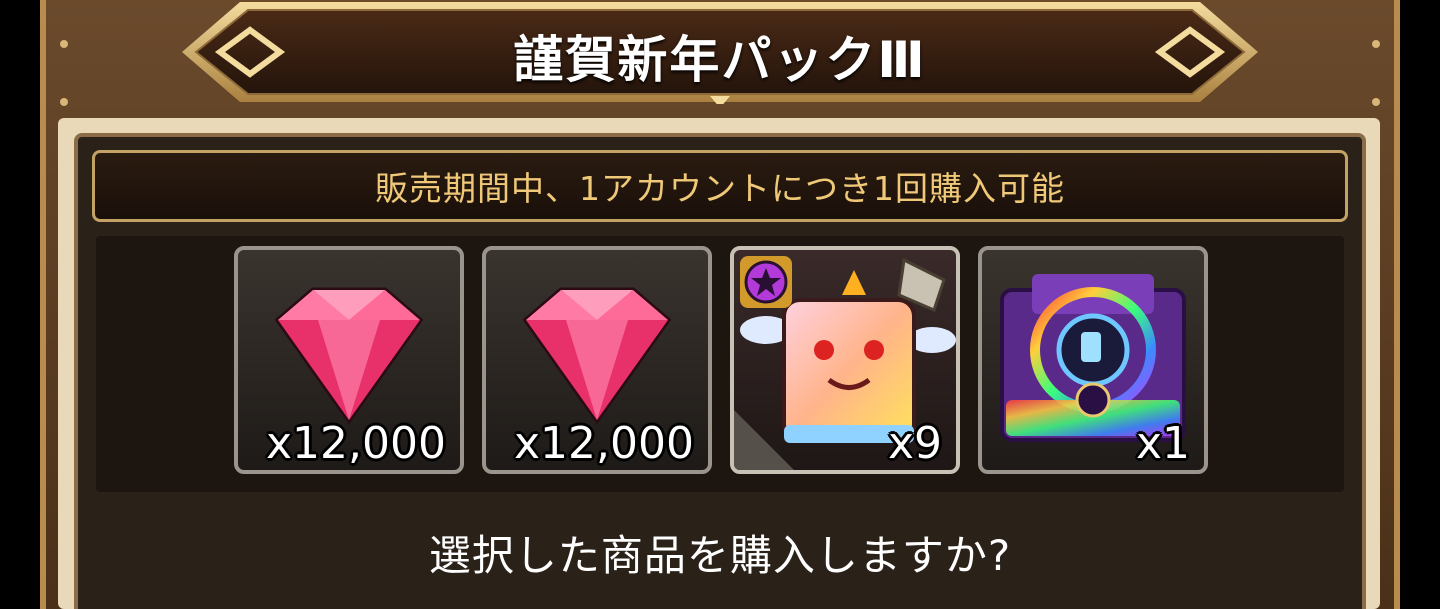 The height and width of the screenshot is (609, 1440). I want to click on item-slot-gem-2: x12,000, so click(597, 360).